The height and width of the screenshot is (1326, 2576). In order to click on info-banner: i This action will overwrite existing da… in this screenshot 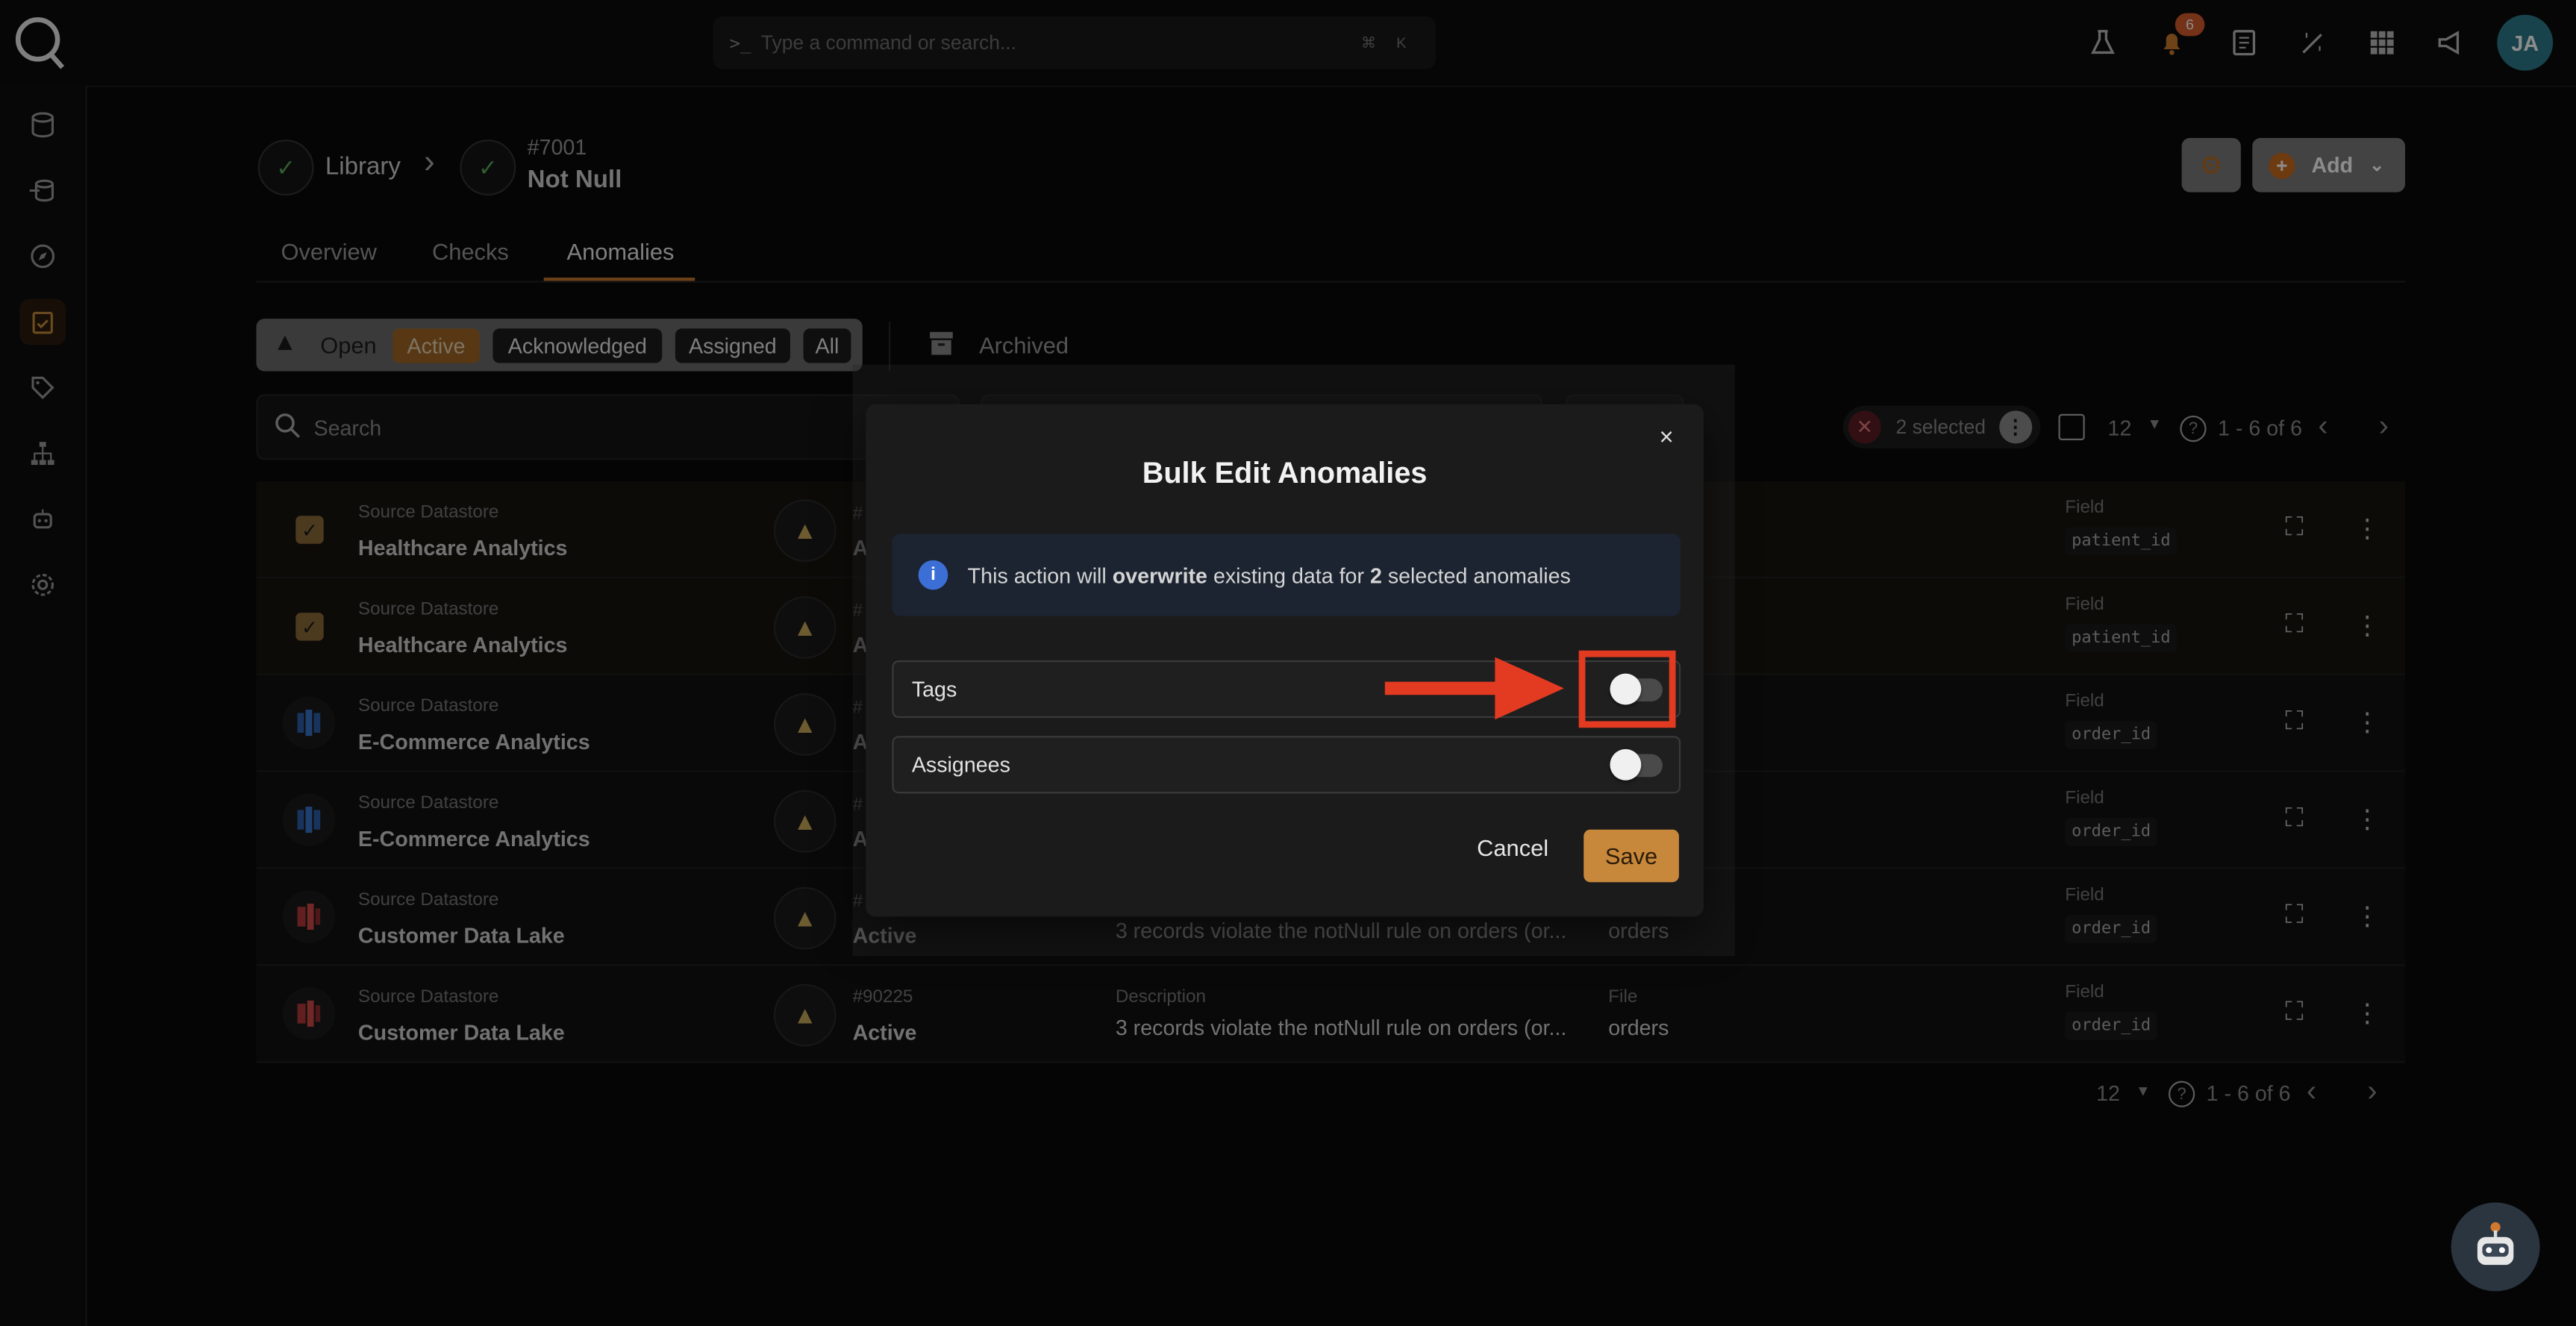, I will do `click(1286, 575)`.